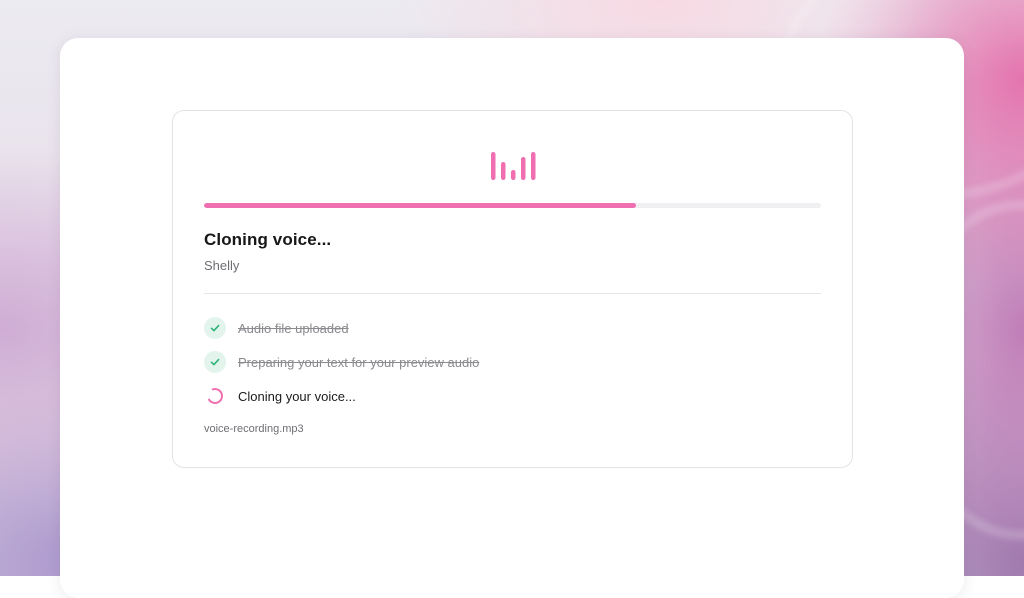  What do you see at coordinates (222, 265) in the screenshot?
I see `voice-name: Shelly` at bounding box center [222, 265].